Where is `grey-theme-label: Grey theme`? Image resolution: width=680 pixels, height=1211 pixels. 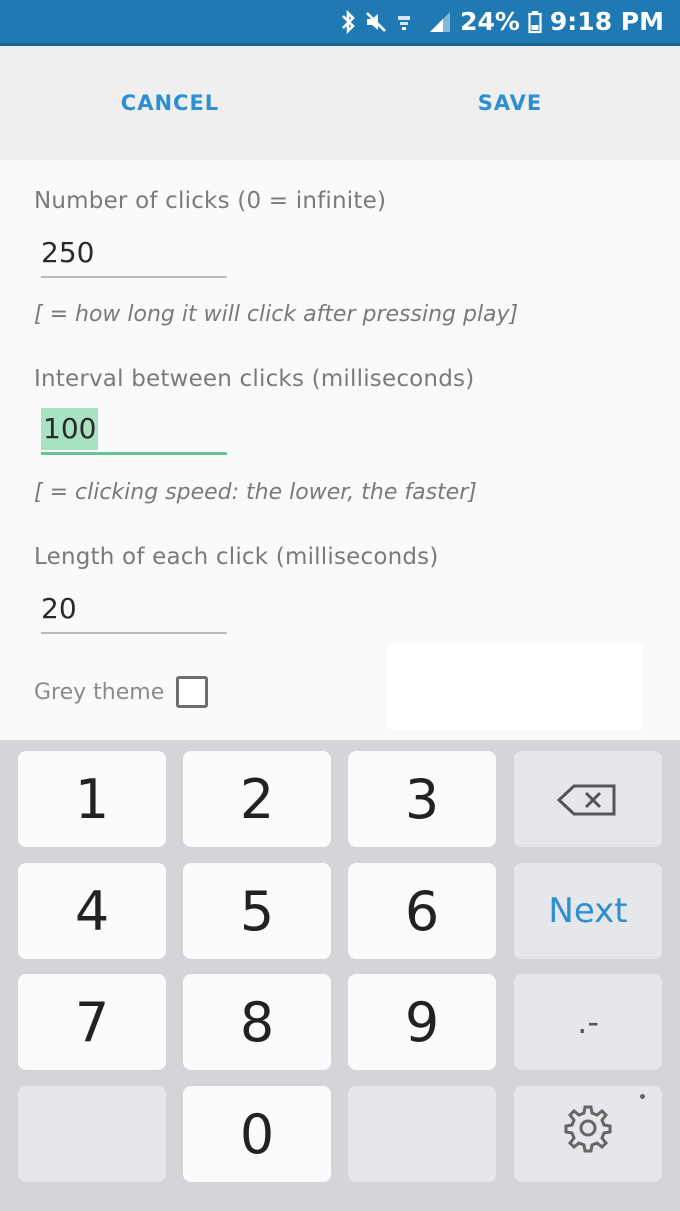 grey-theme-label: Grey theme is located at coordinates (99, 692).